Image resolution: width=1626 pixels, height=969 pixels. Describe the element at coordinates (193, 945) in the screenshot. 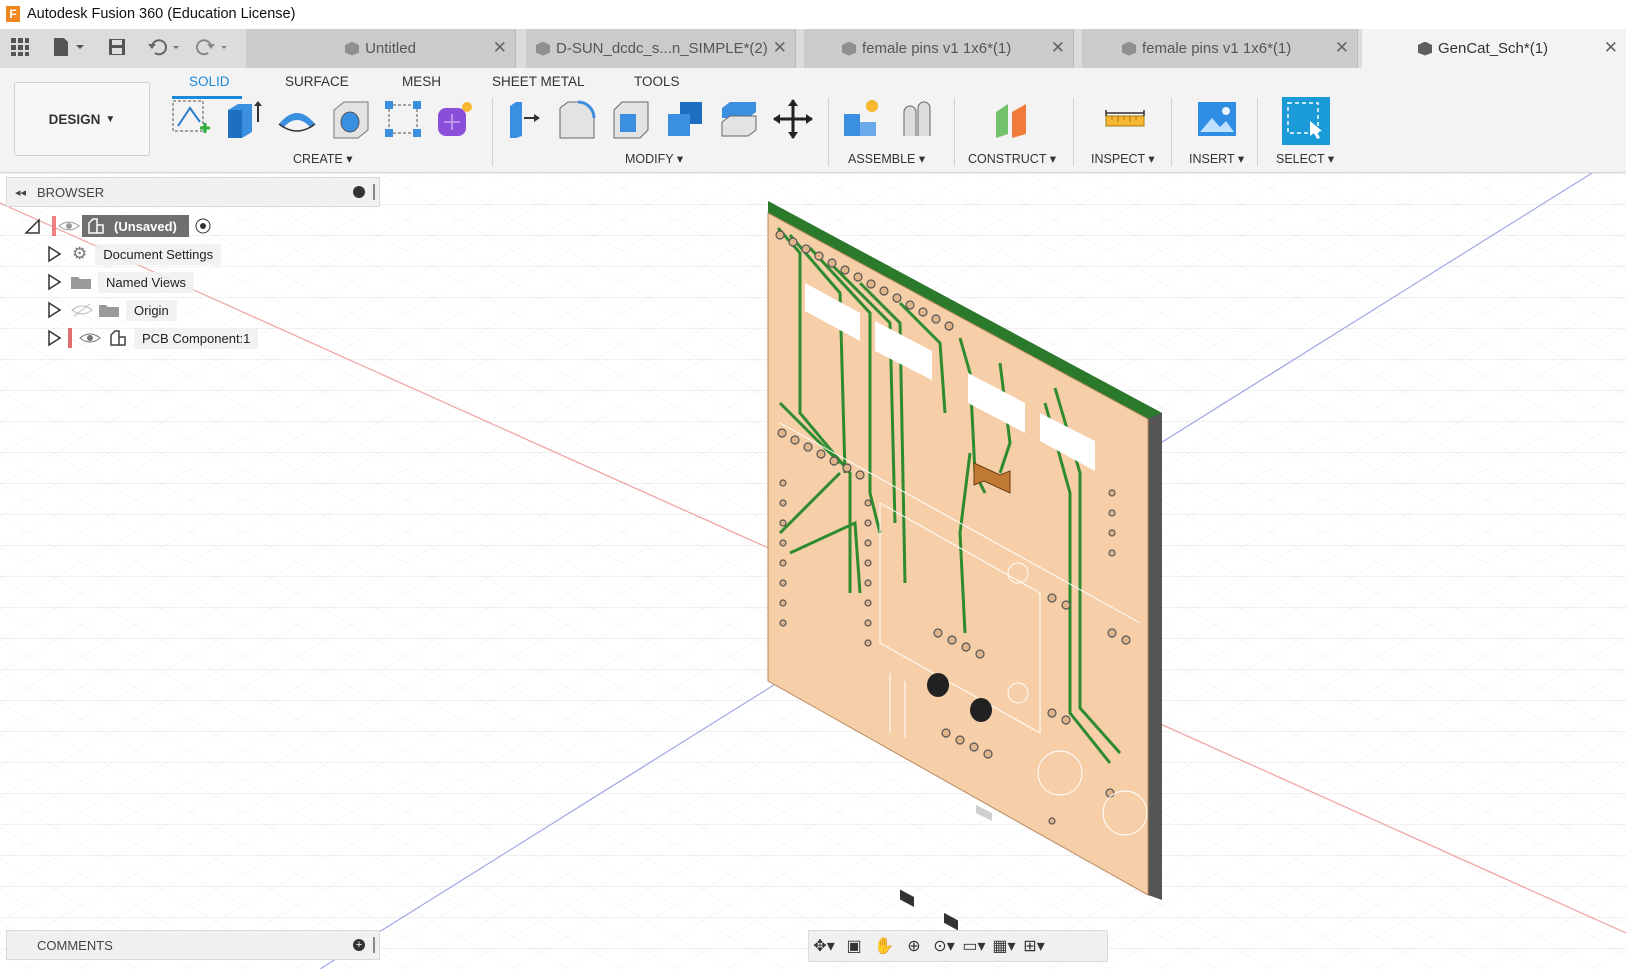

I see `comments-panel-header: COMMENTS +` at that location.